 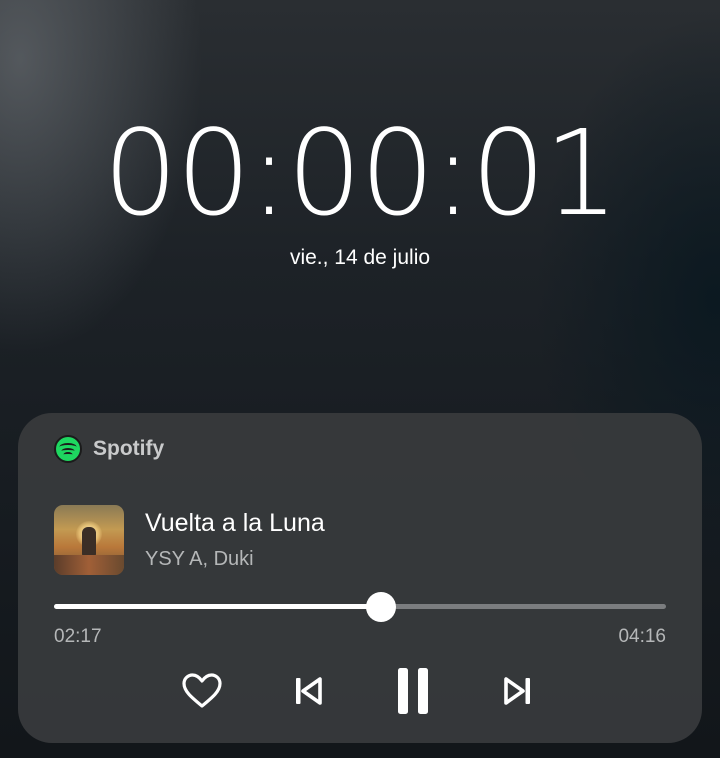 I want to click on track-artist: YSY A, Duki, so click(x=199, y=559).